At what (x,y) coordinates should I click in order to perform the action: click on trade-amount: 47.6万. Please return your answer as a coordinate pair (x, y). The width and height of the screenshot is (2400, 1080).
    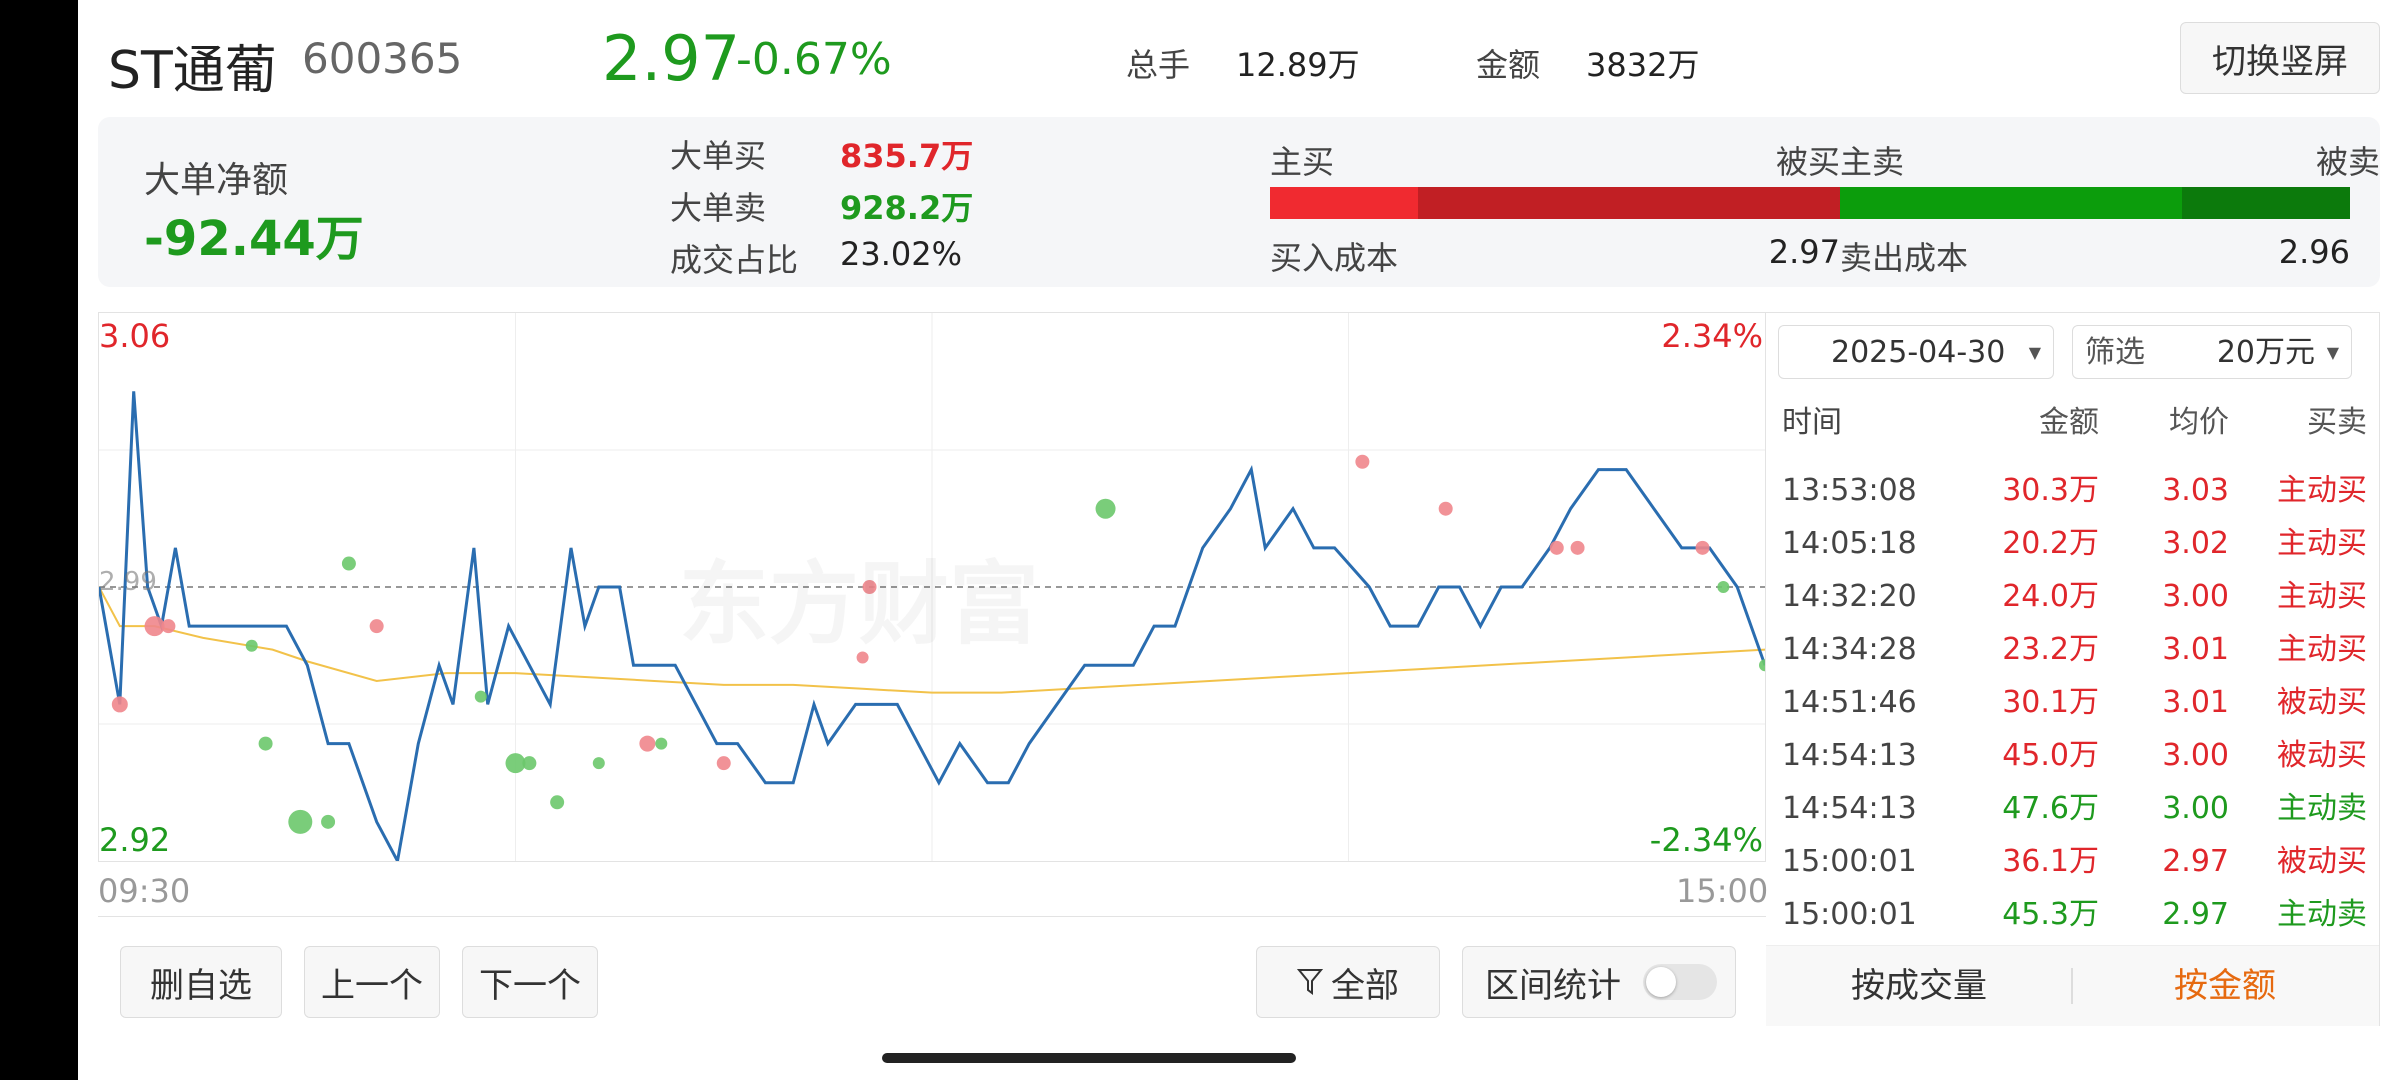
    Looking at the image, I should click on (2050, 808).